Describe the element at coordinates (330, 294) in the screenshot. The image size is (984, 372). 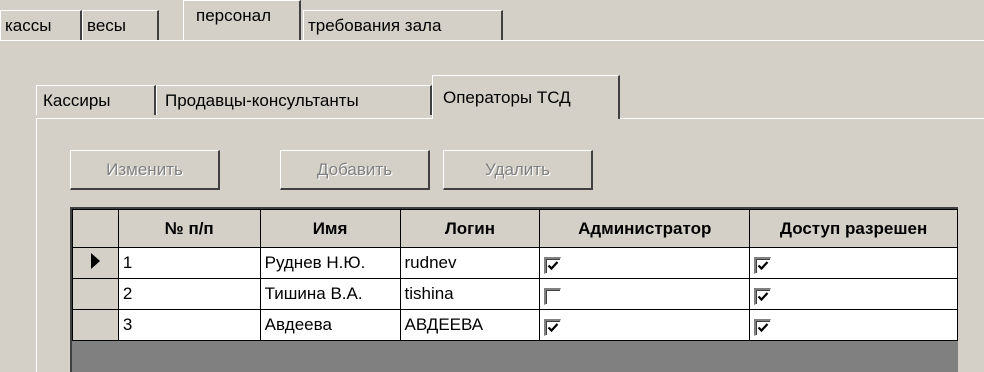
I see `cell-name: Тишина В.А.` at that location.